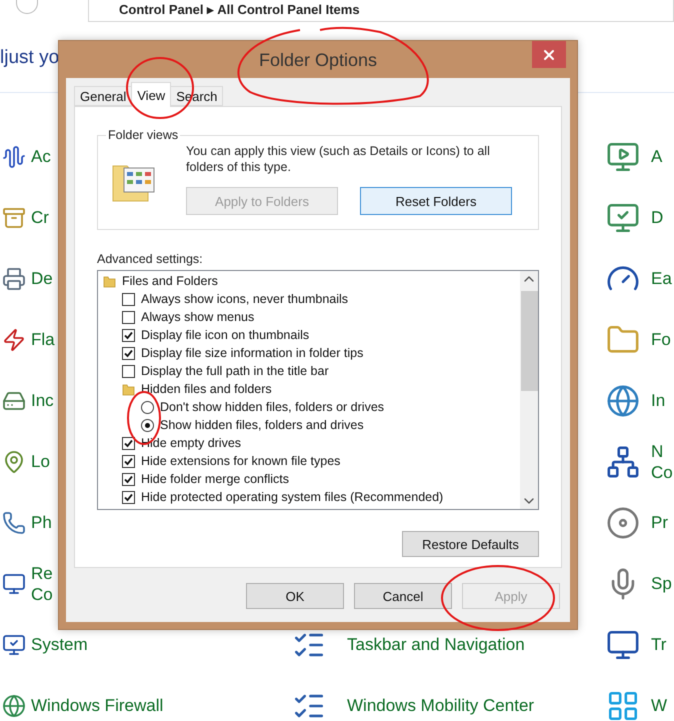 Image resolution: width=674 pixels, height=721 pixels. I want to click on lightning-icon, so click(14, 340).